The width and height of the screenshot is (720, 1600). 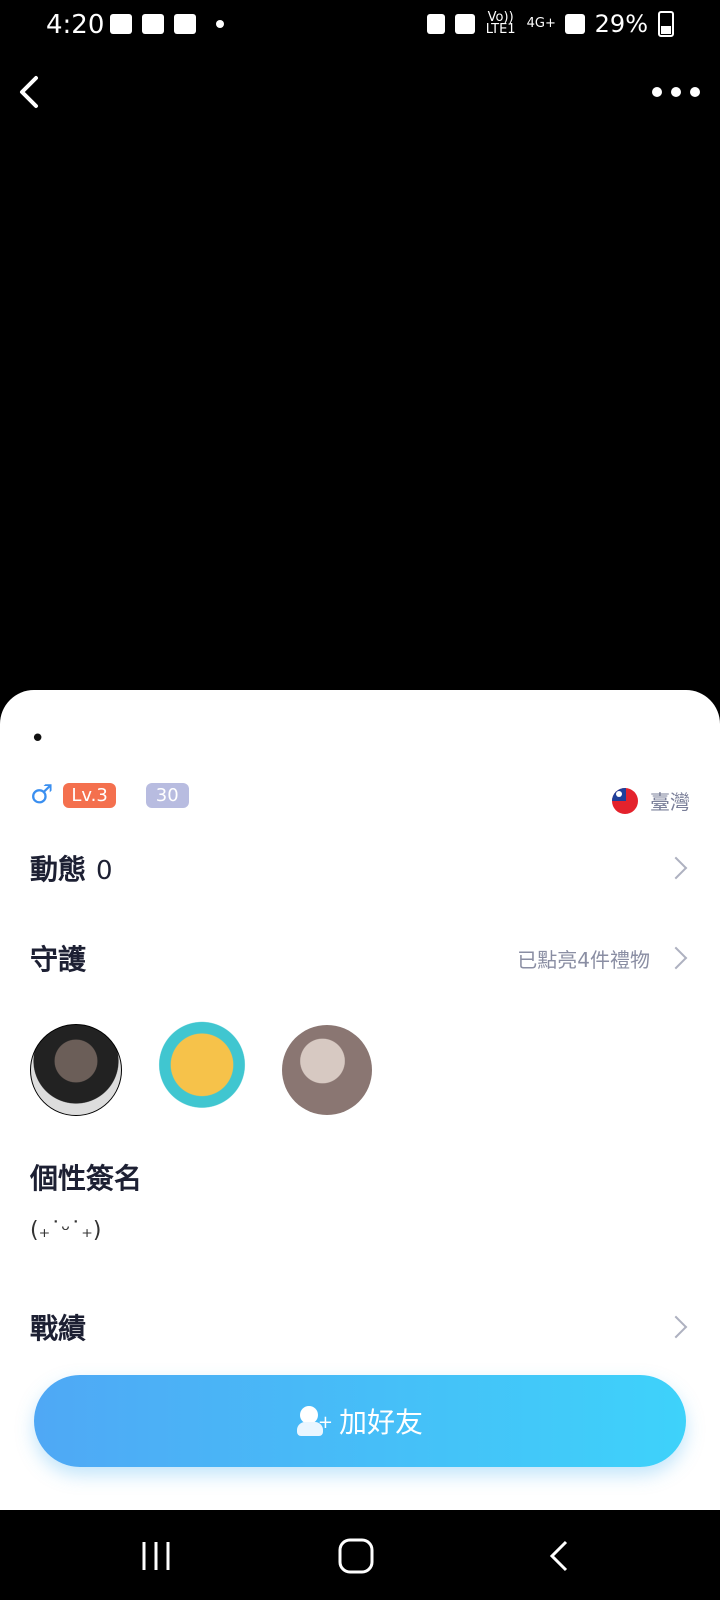 What do you see at coordinates (75, 25) in the screenshot?
I see `status-time: 4:20` at bounding box center [75, 25].